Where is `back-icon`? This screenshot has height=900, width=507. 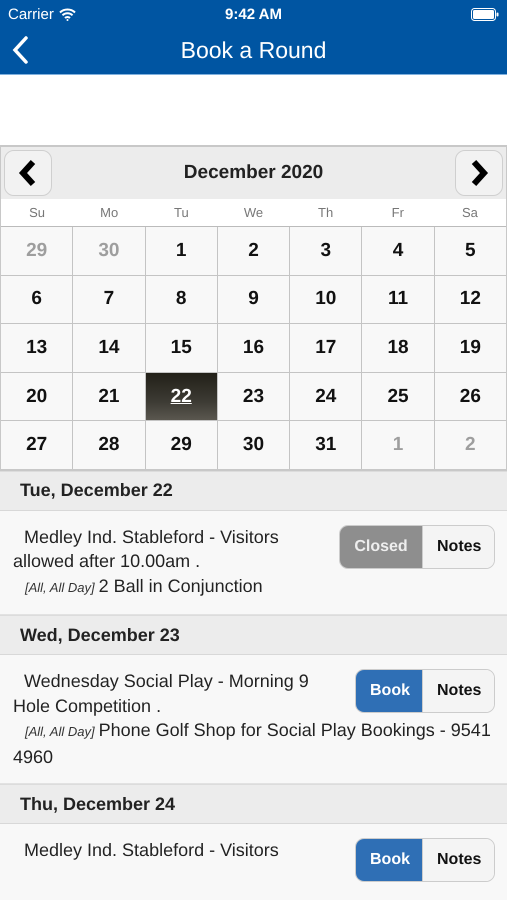 back-icon is located at coordinates (20, 50).